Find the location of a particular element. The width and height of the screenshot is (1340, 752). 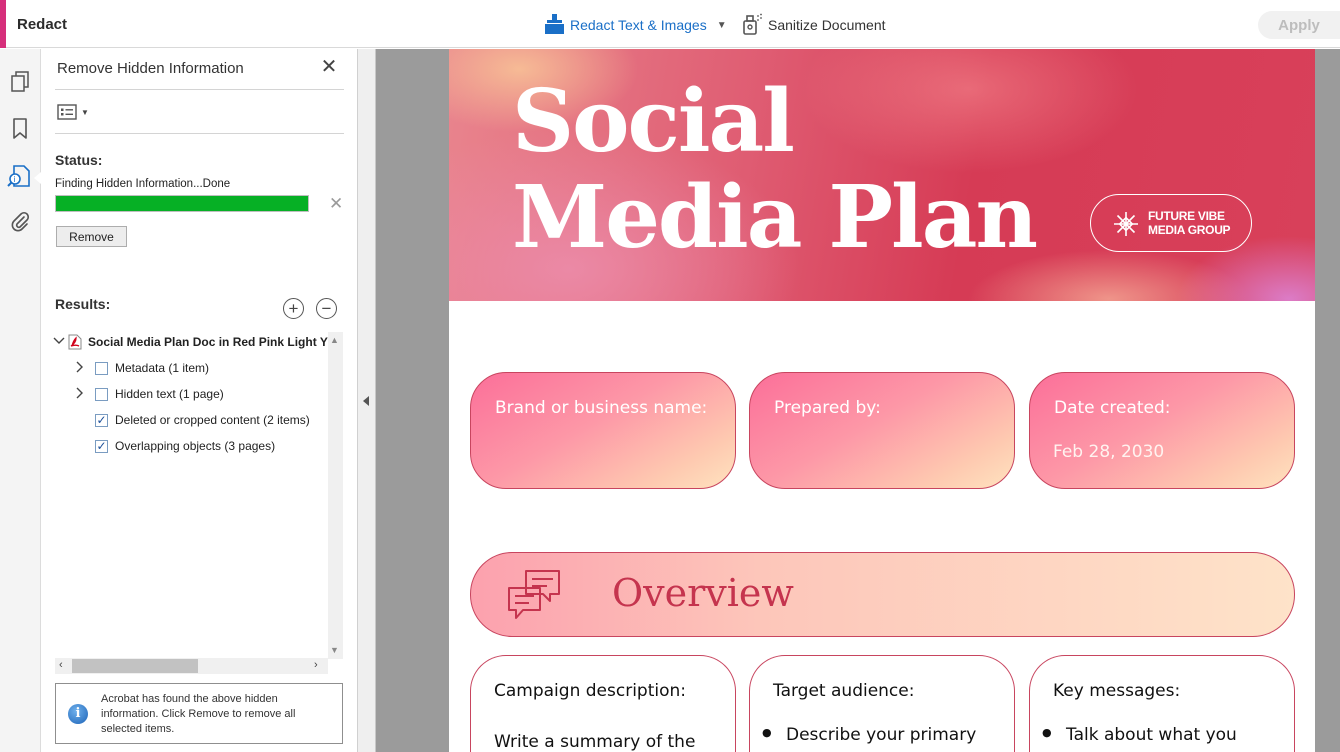

target-audience-bullet: Describe your primary is located at coordinates (869, 735).